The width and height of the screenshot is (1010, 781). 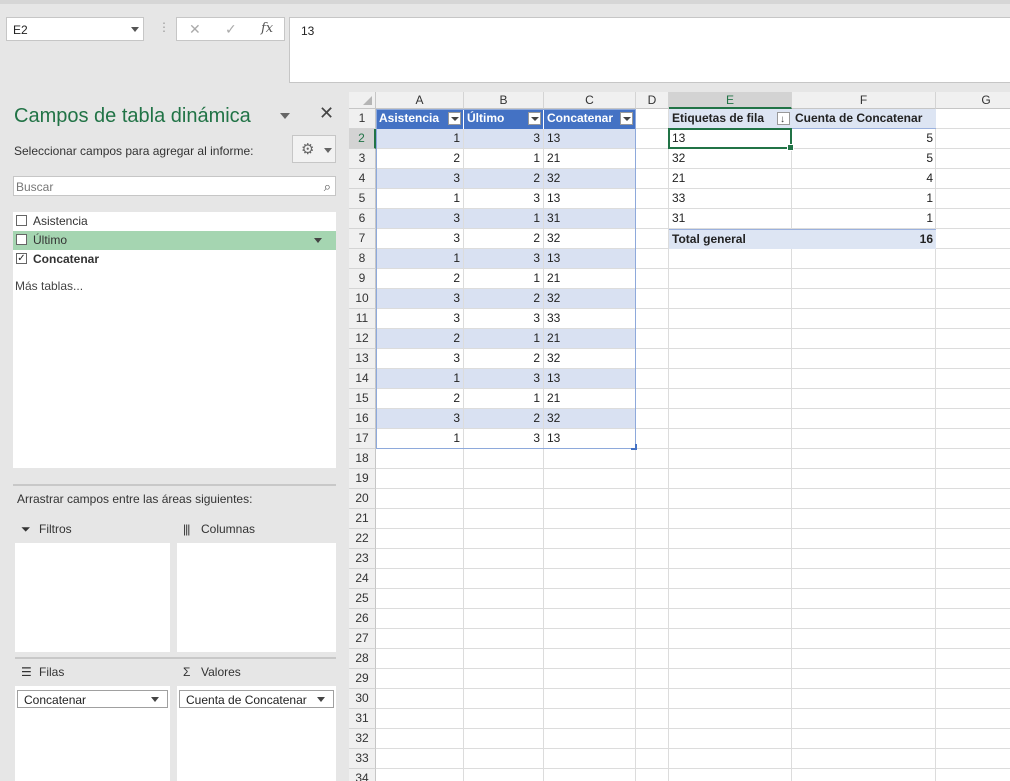 What do you see at coordinates (362, 319) in the screenshot?
I see `row-header-11: 11` at bounding box center [362, 319].